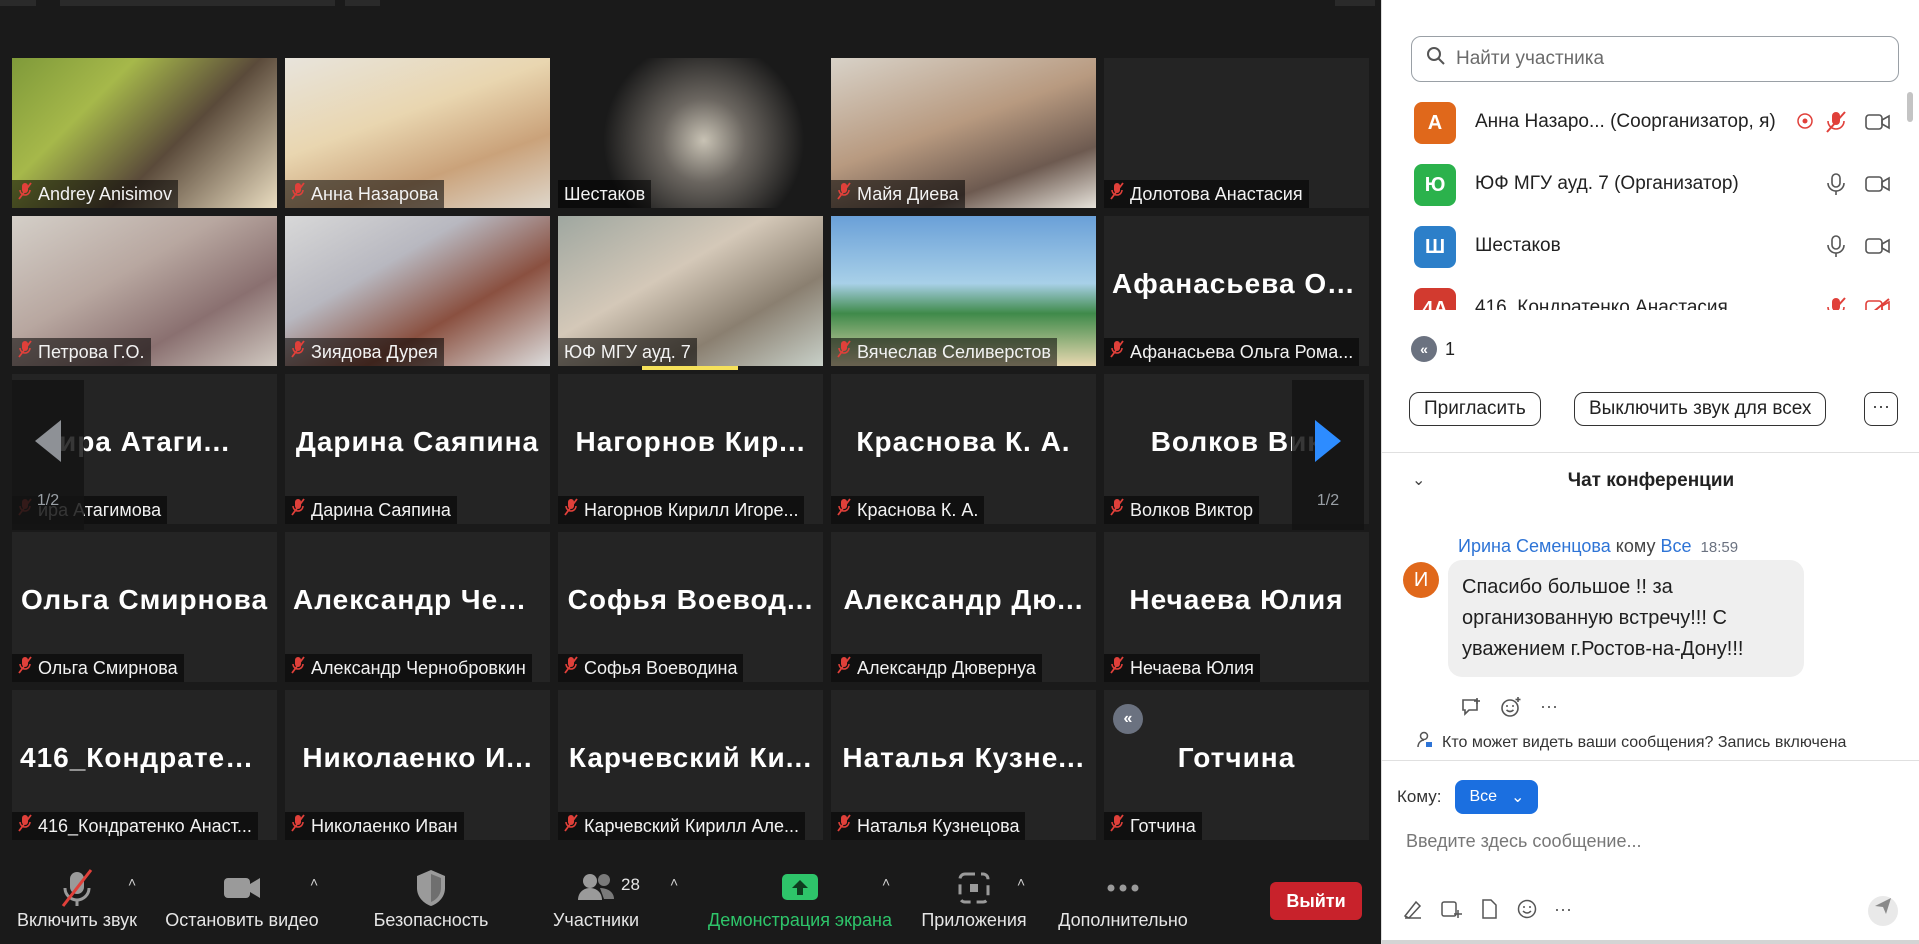  I want to click on tile-name-text: Николаенко Иван, so click(384, 826).